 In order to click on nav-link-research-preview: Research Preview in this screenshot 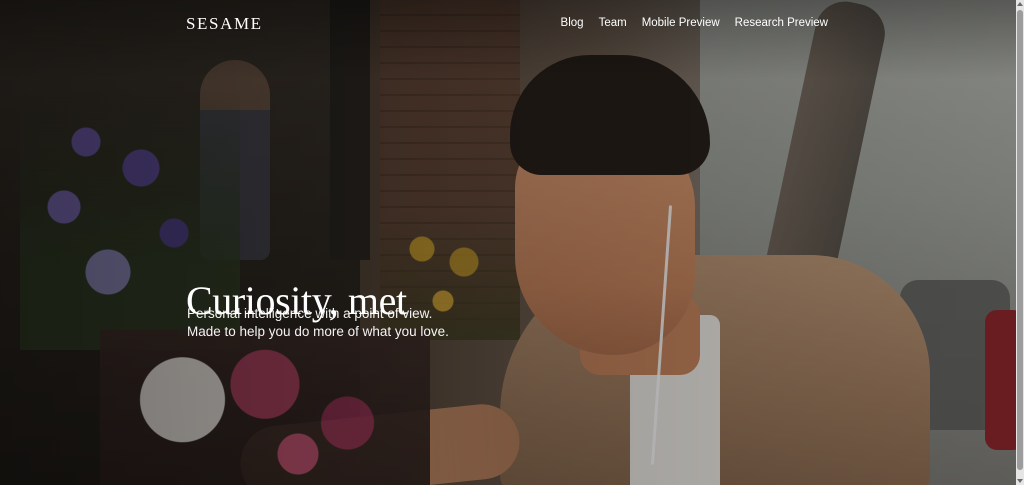, I will do `click(781, 23)`.